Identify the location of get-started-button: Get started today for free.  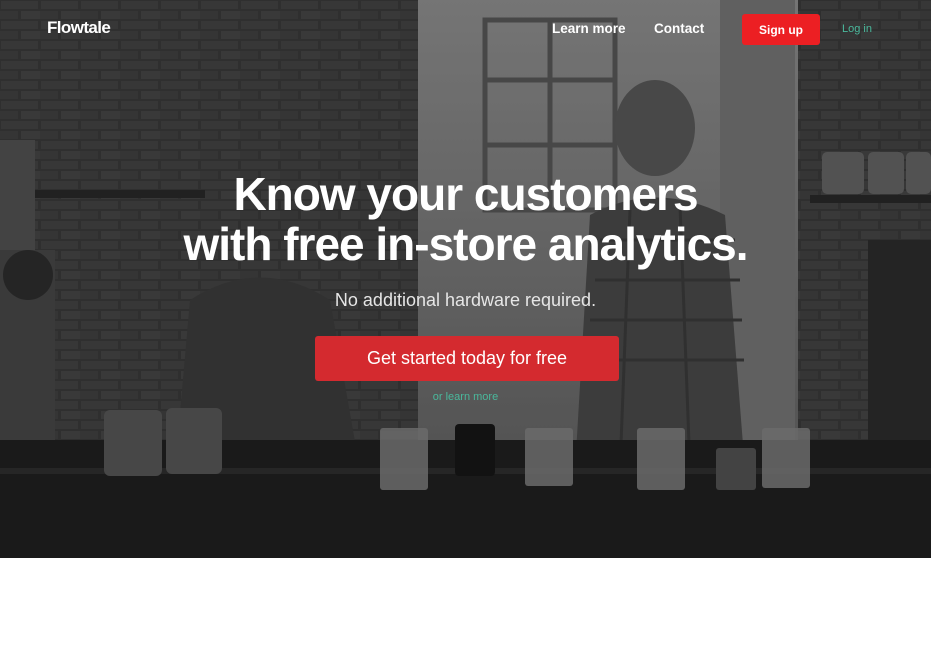
(467, 358).